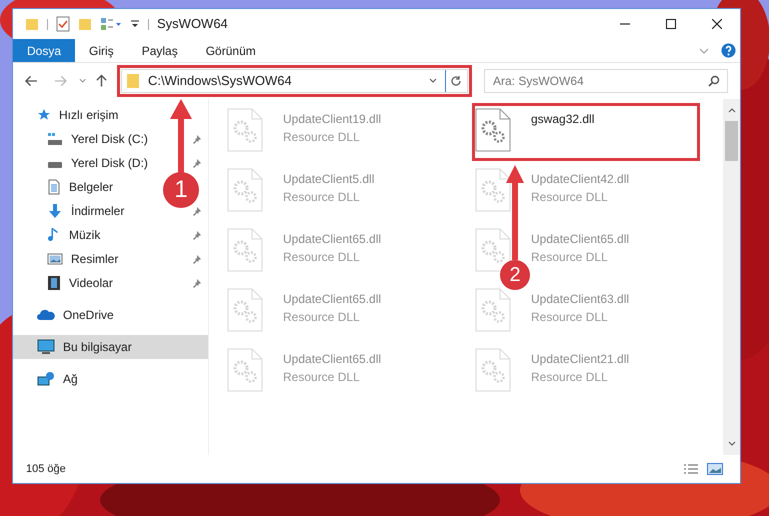  I want to click on properties-icon, so click(63, 24).